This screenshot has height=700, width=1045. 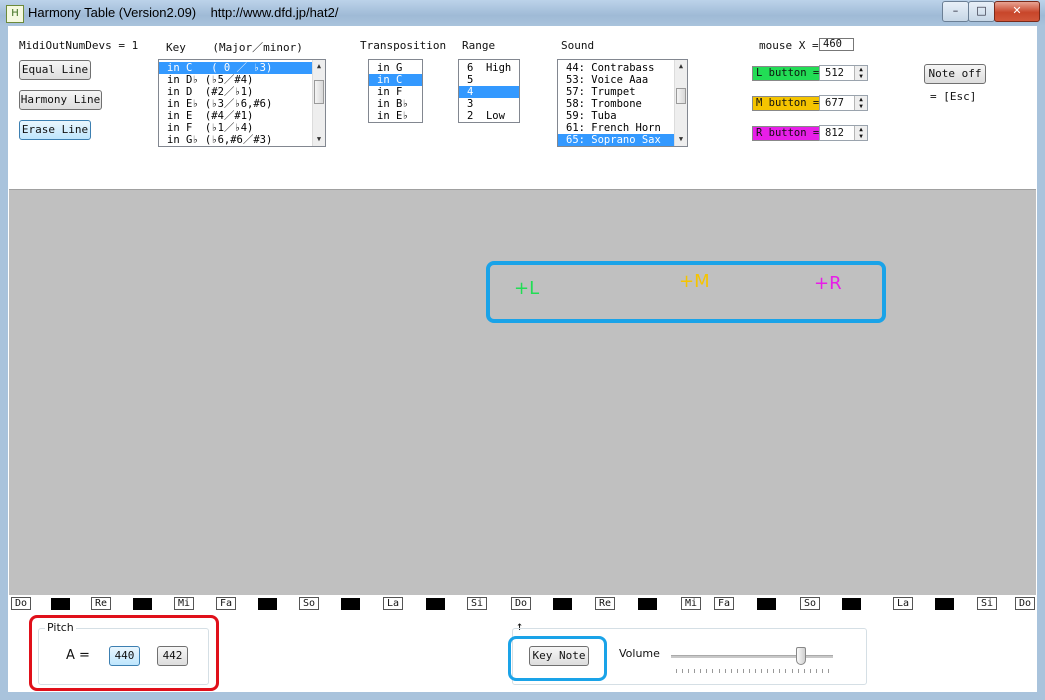 I want to click on harmony-line-button: Harmony Line, so click(x=60, y=100).